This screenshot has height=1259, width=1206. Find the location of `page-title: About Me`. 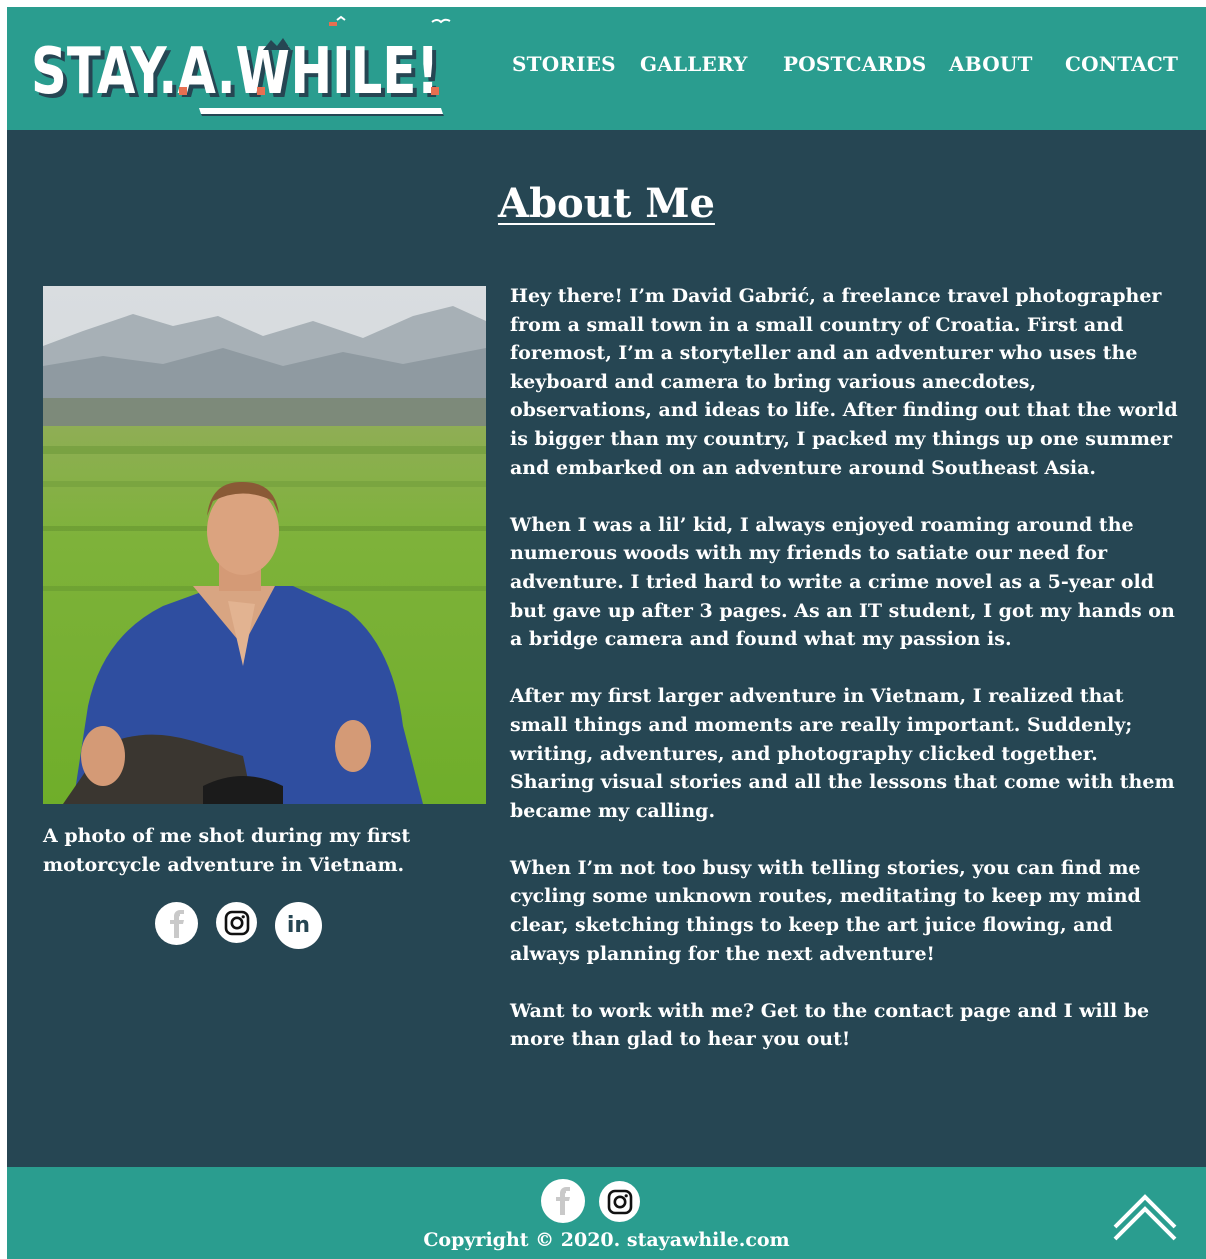

page-title: About Me is located at coordinates (606, 203).